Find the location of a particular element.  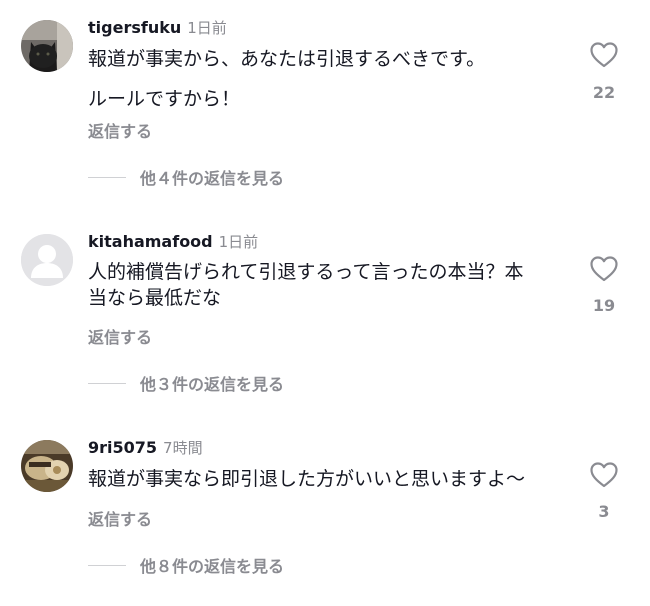

like-count: 22 is located at coordinates (604, 92).